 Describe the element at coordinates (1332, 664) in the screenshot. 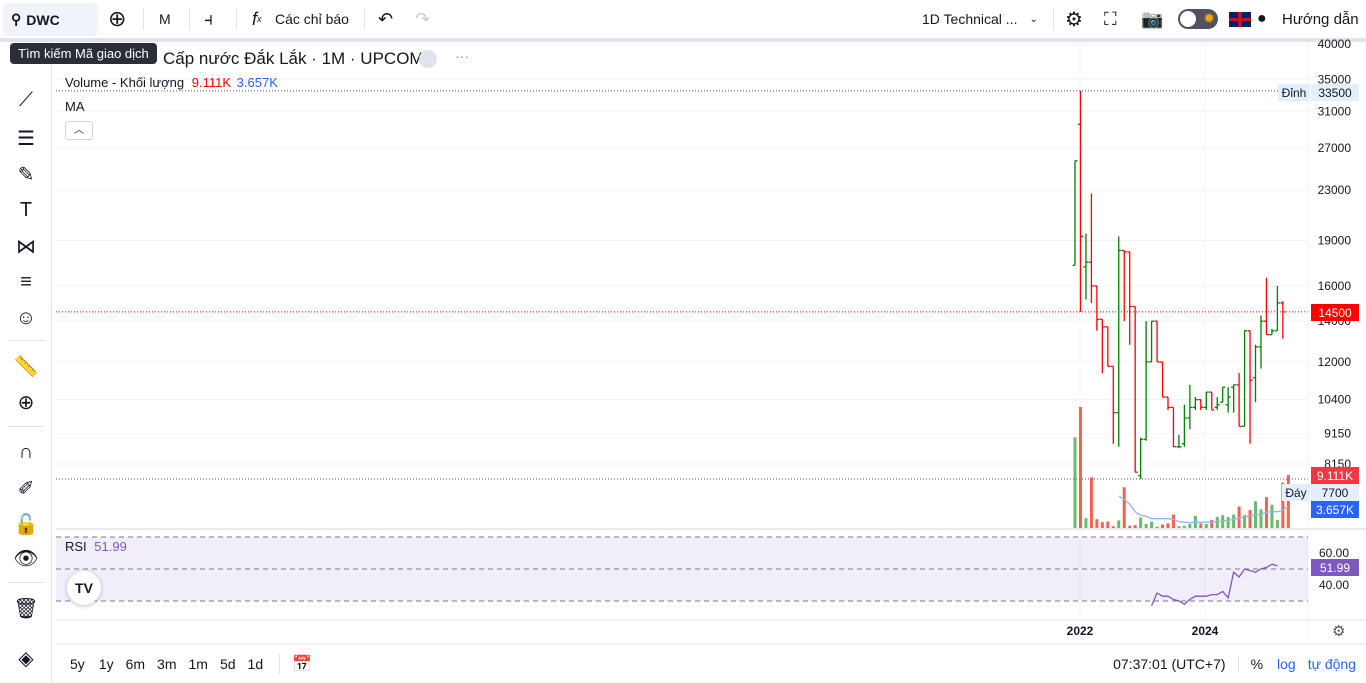

I see `auto-toggle: tự động` at that location.